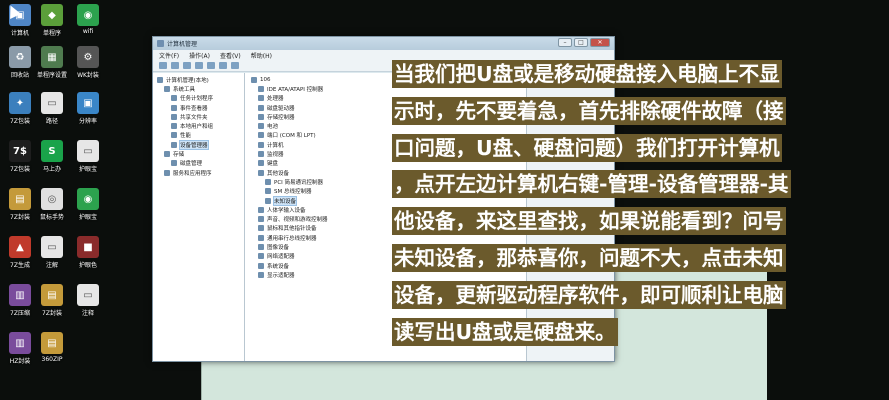 Image resolution: width=889 pixels, height=400 pixels. What do you see at coordinates (600, 42) in the screenshot?
I see `close-button: ✕` at bounding box center [600, 42].